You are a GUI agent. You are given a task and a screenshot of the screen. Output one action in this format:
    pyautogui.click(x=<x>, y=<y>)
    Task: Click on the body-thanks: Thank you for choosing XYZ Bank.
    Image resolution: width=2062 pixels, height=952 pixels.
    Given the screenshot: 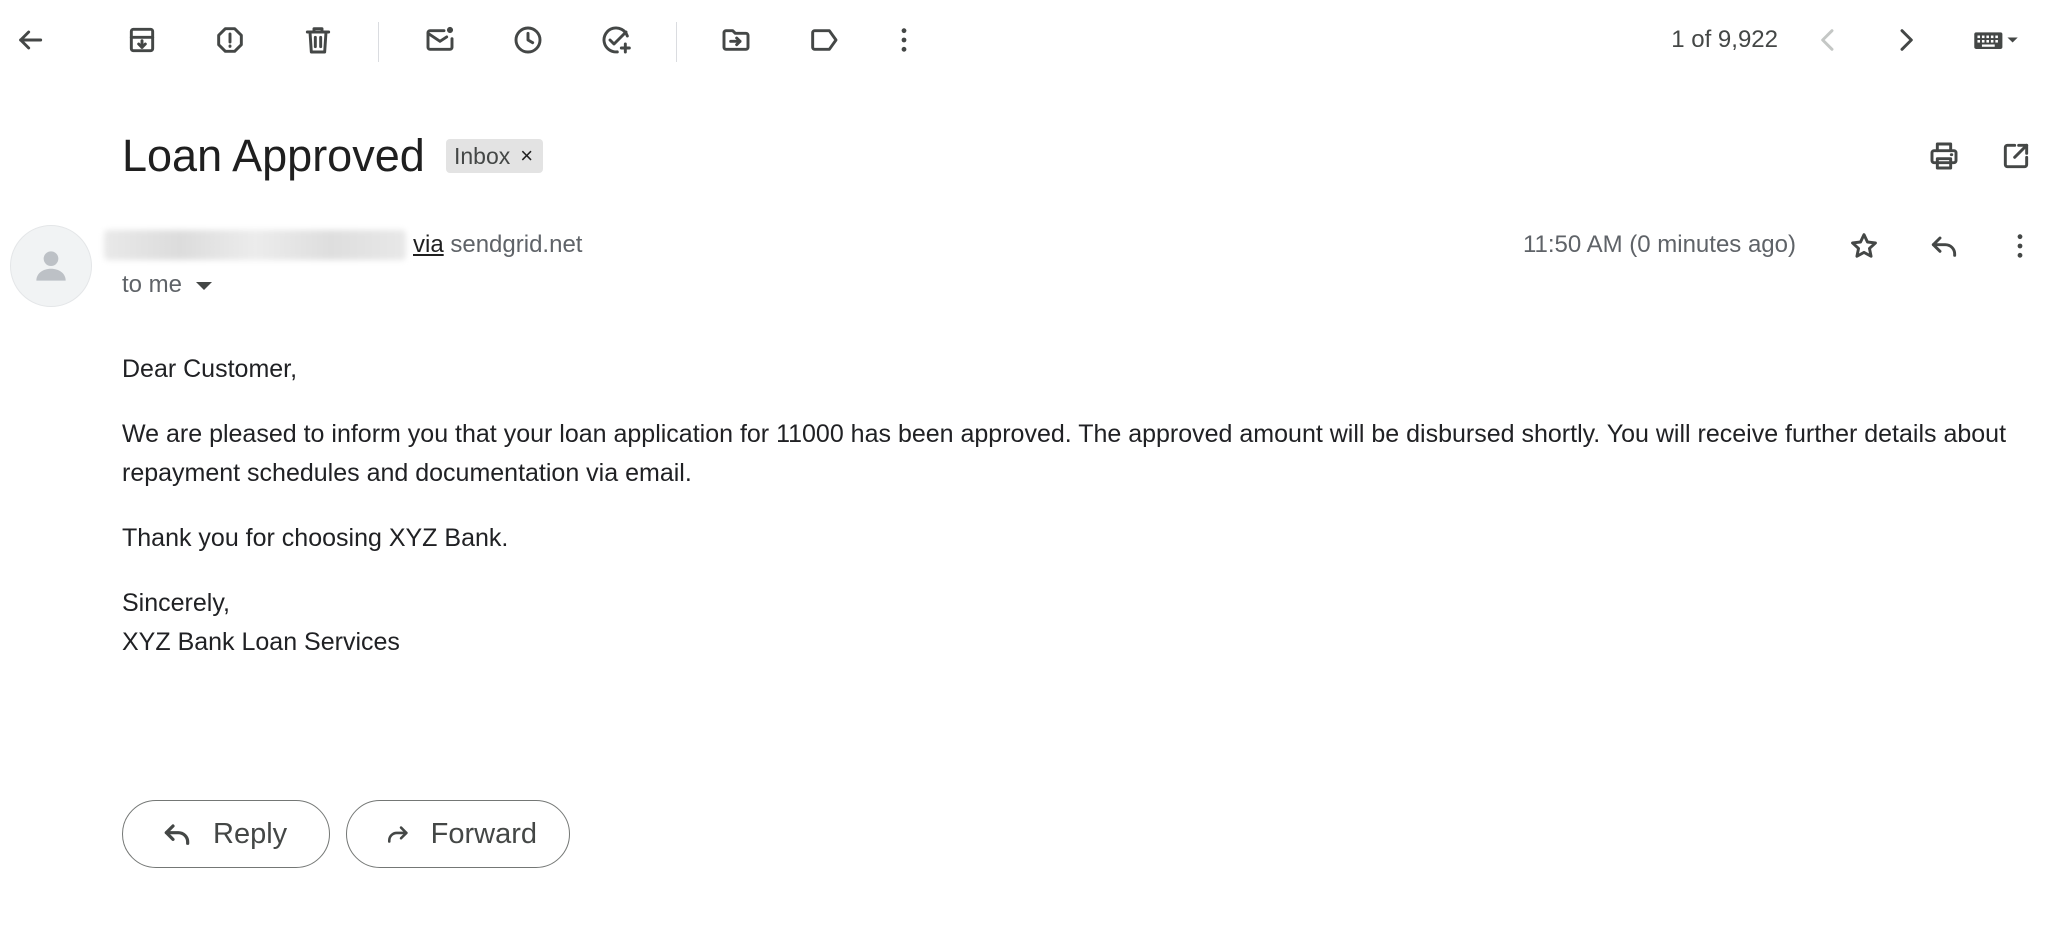 What is the action you would take?
    pyautogui.click(x=315, y=538)
    